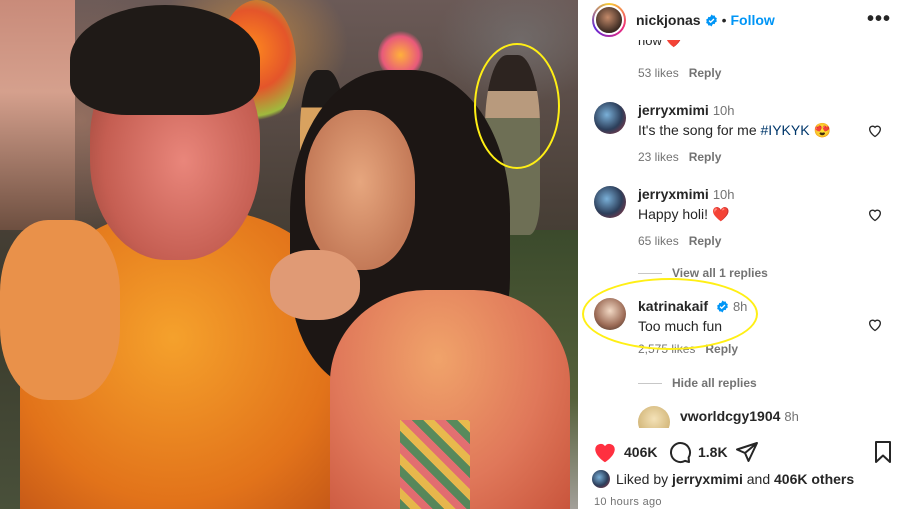 This screenshot has width=905, height=509. I want to click on like-button: 406K, so click(624, 452).